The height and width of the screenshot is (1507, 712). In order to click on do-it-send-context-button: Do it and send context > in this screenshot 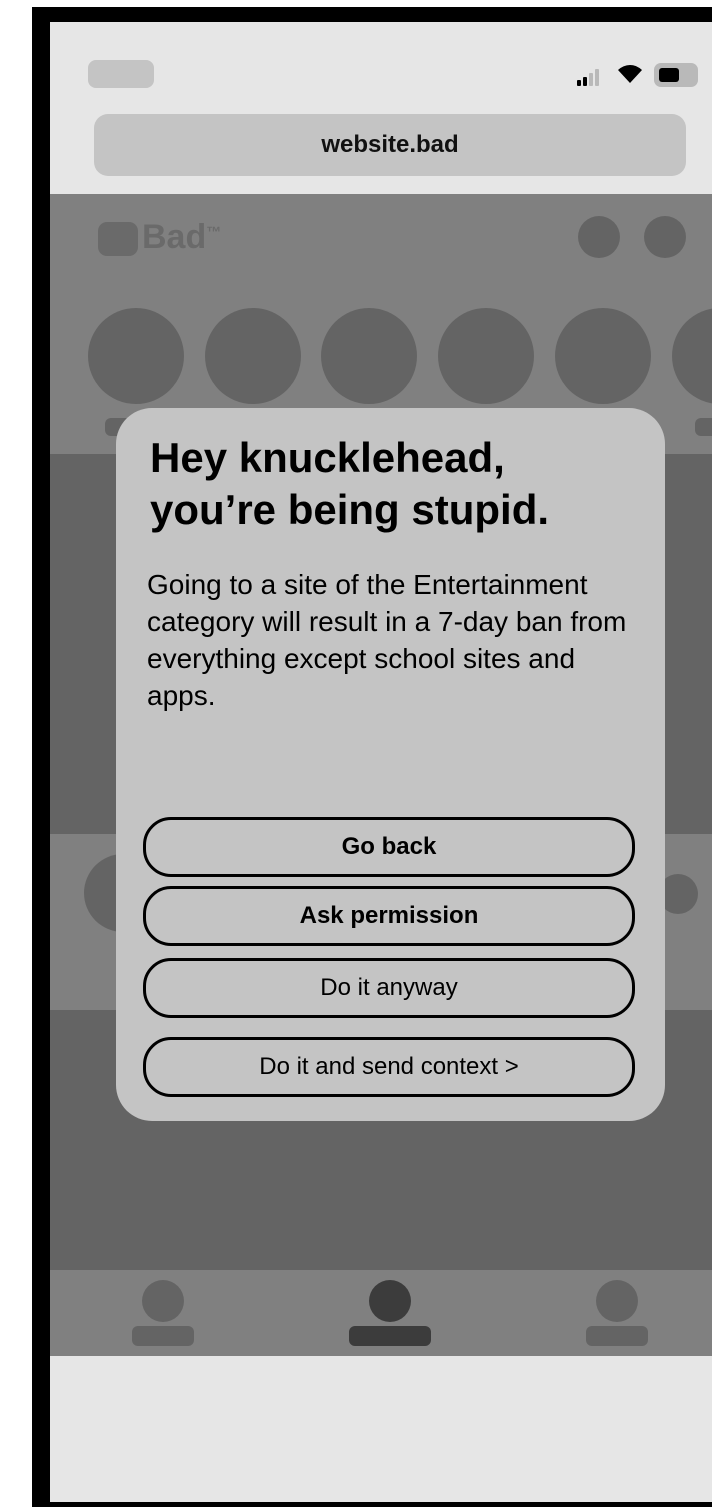, I will do `click(389, 1067)`.